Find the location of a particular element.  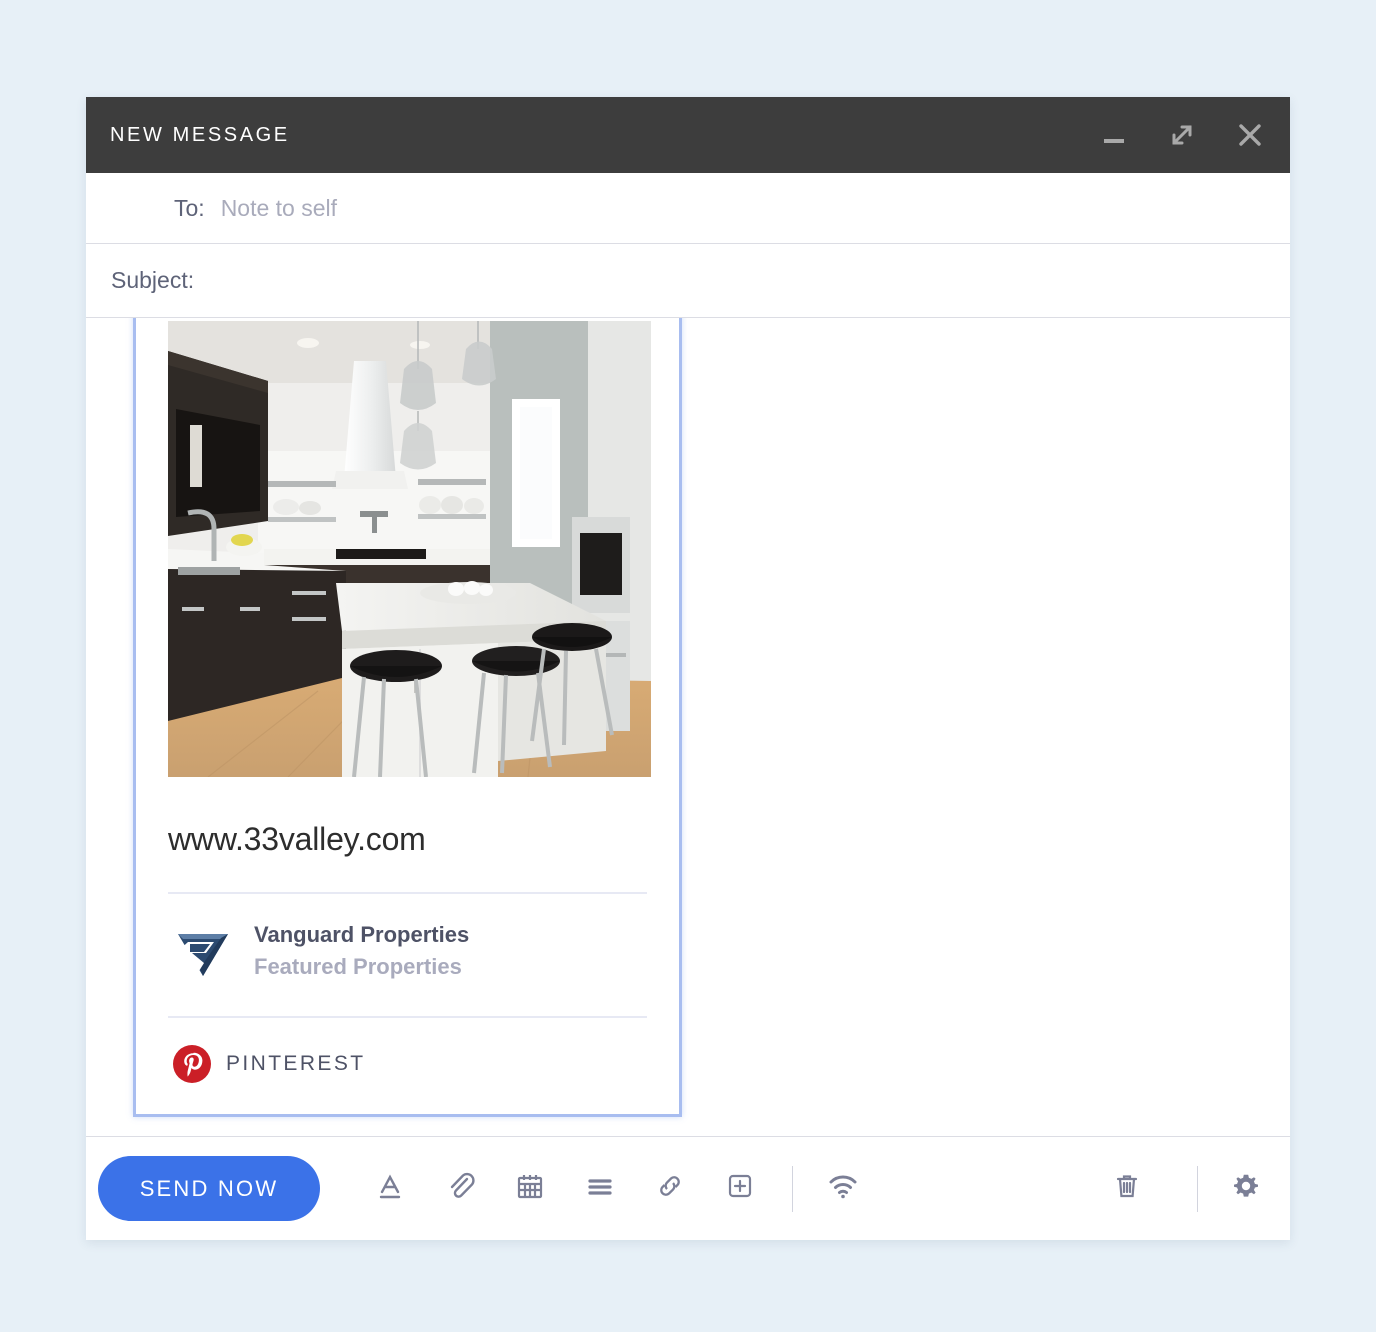

subject-label: Subject: is located at coordinates (153, 280).